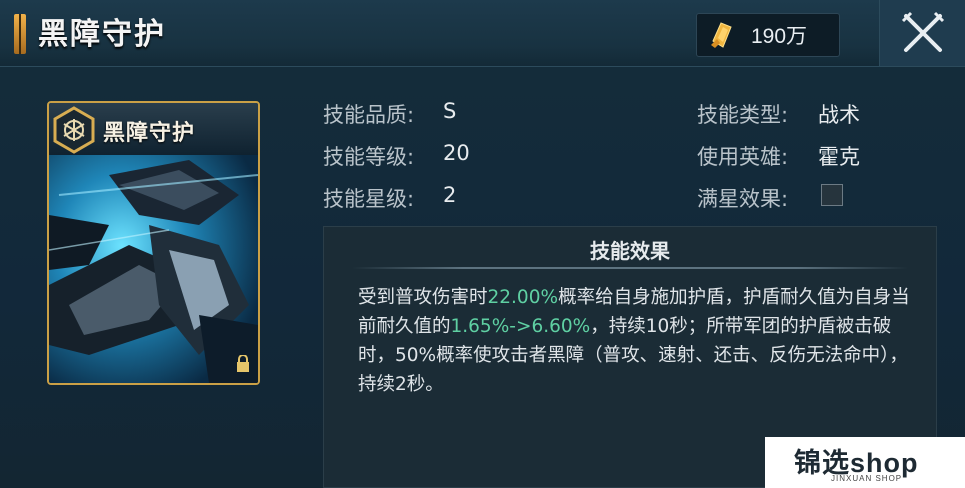 The width and height of the screenshot is (965, 488). I want to click on star-value: 2, so click(450, 195).